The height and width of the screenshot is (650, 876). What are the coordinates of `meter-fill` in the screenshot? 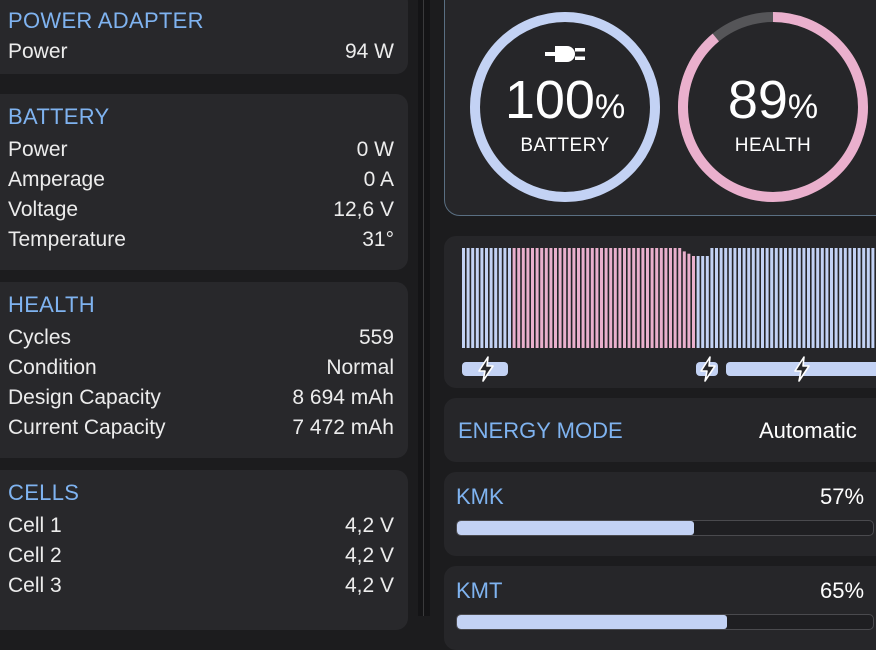 It's located at (576, 528).